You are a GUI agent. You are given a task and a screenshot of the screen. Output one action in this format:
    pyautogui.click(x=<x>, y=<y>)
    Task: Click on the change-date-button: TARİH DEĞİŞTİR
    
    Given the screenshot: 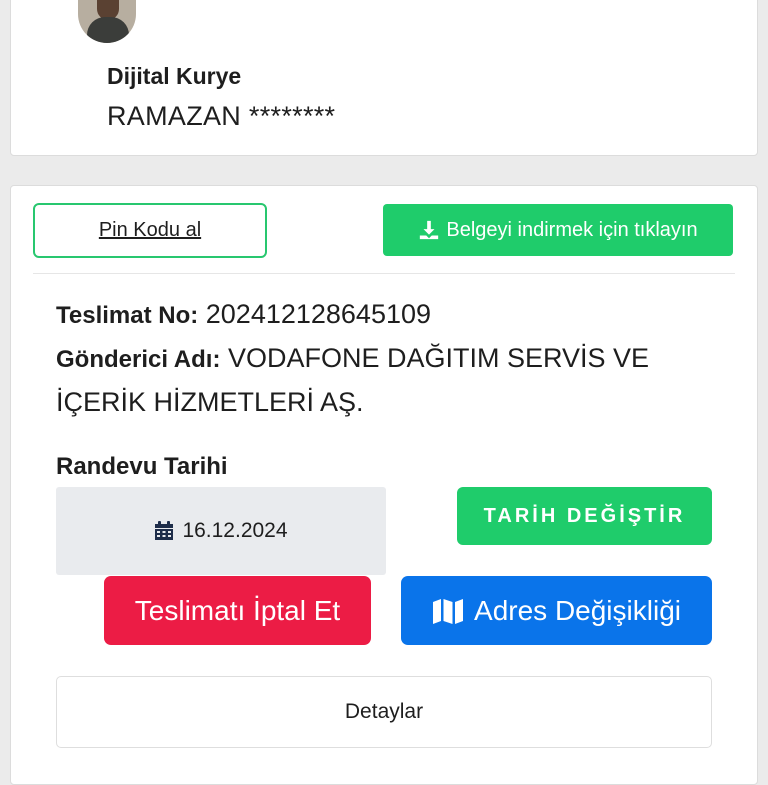 What is the action you would take?
    pyautogui.click(x=584, y=516)
    